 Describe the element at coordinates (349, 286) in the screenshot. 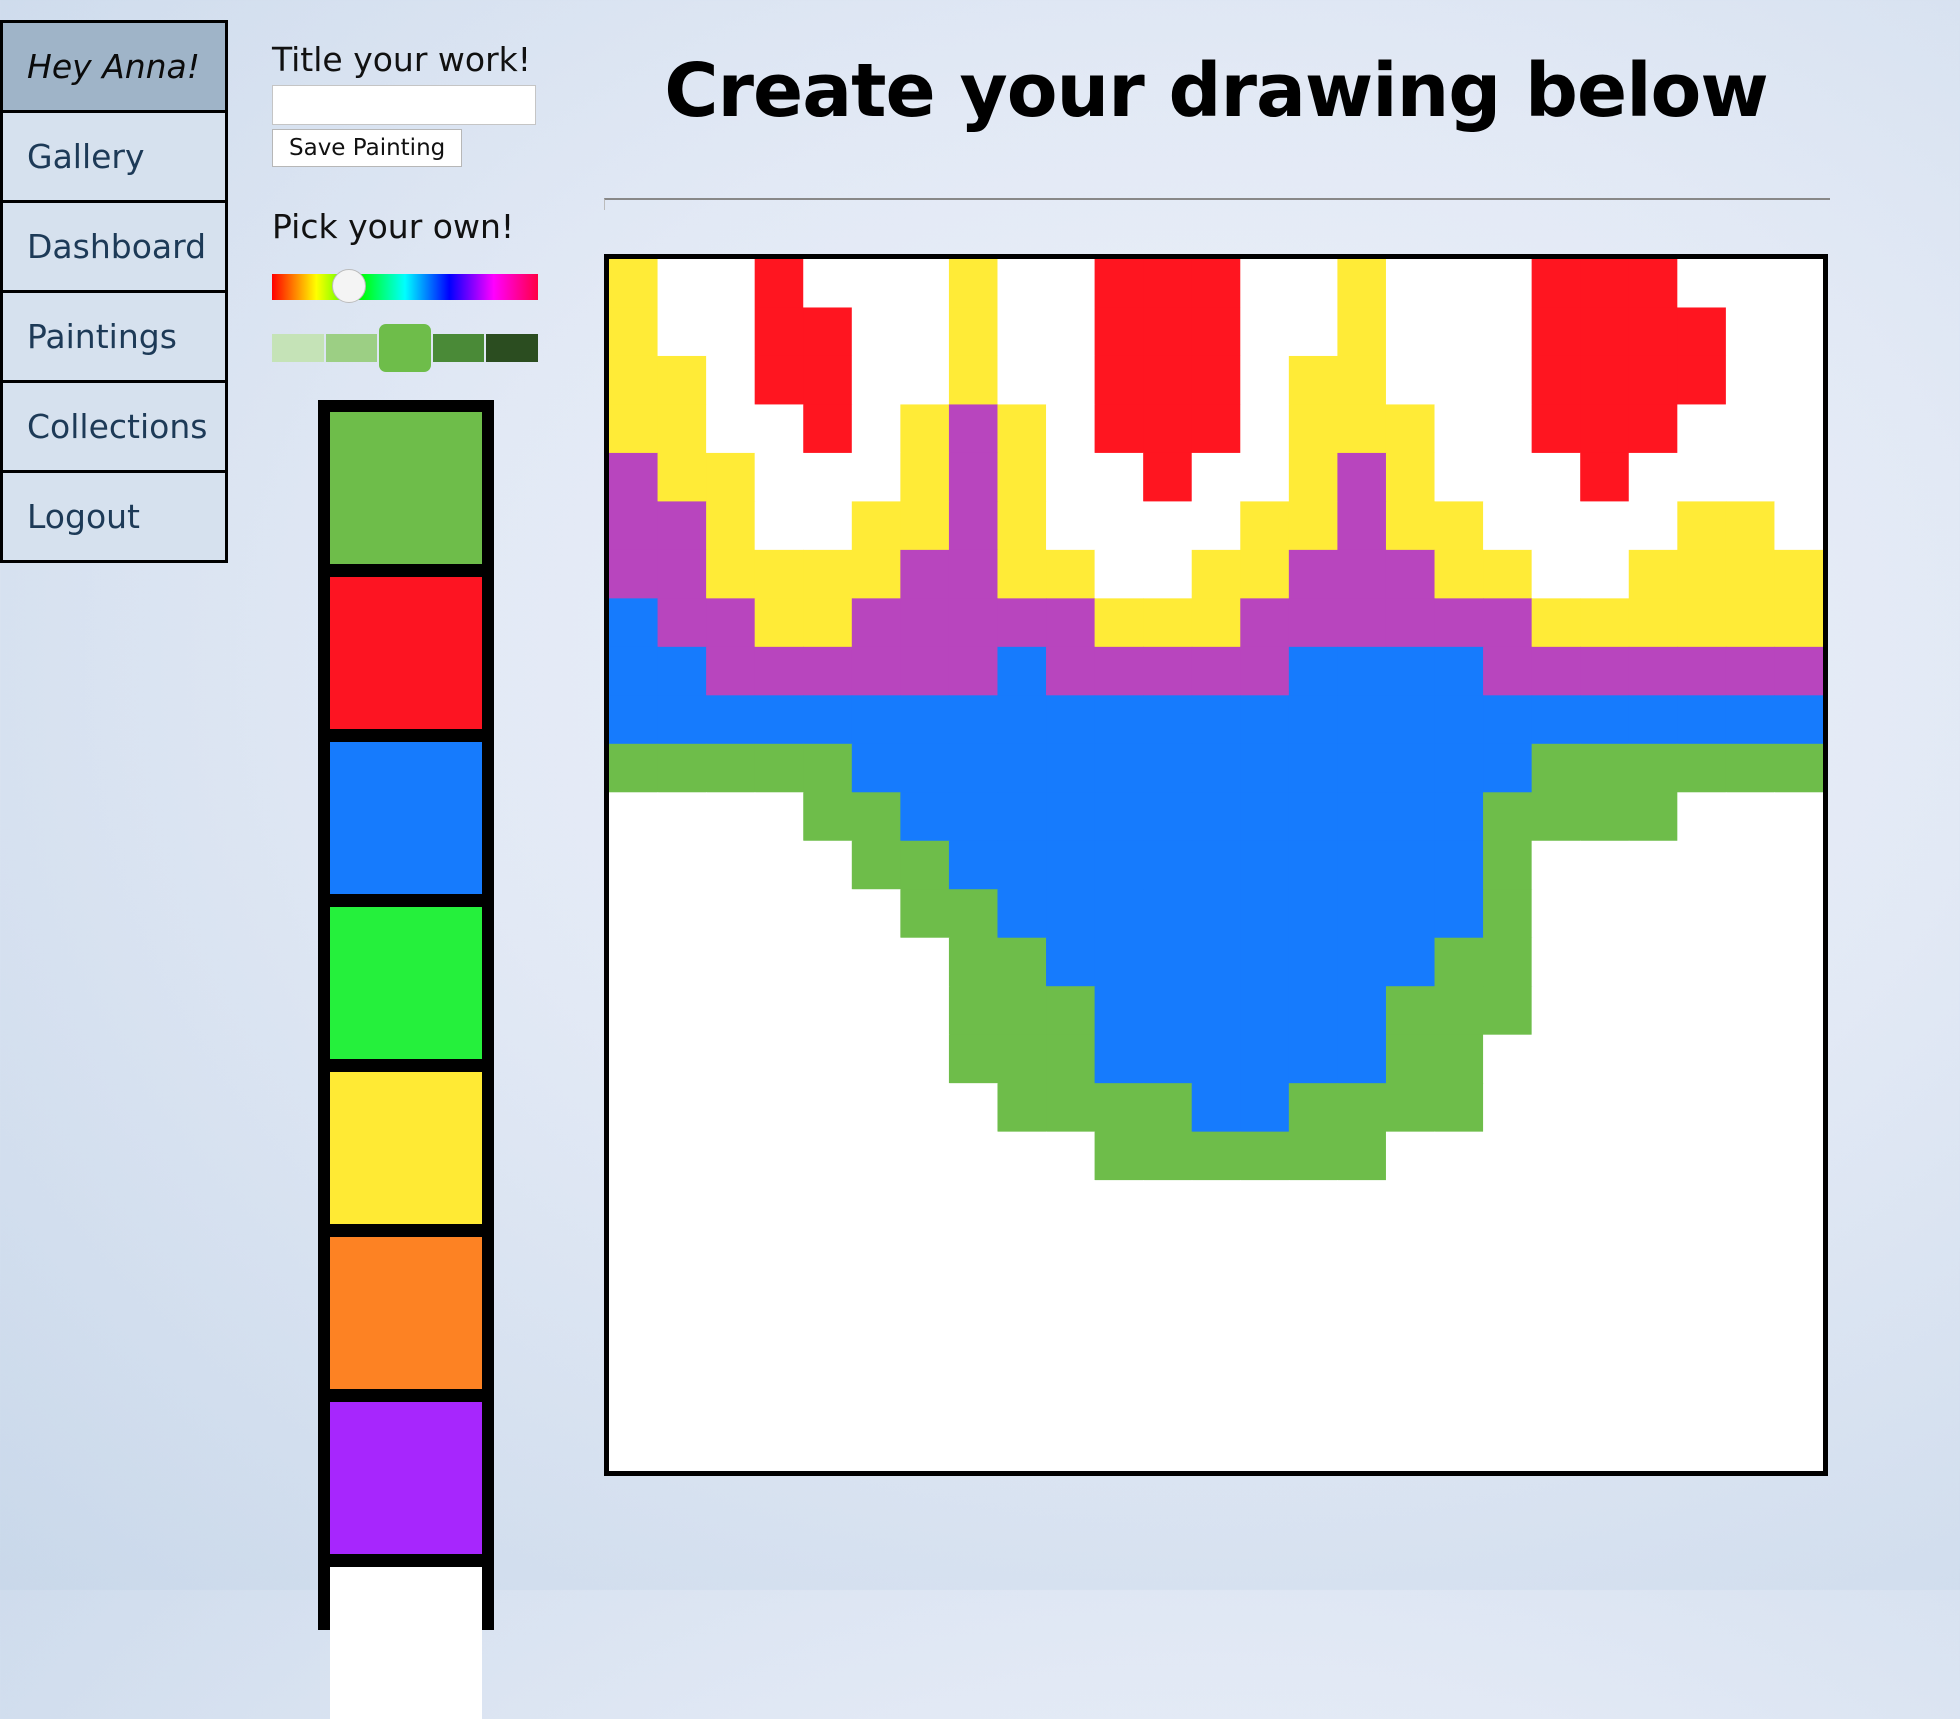

I see `hue-slider-thumb` at that location.